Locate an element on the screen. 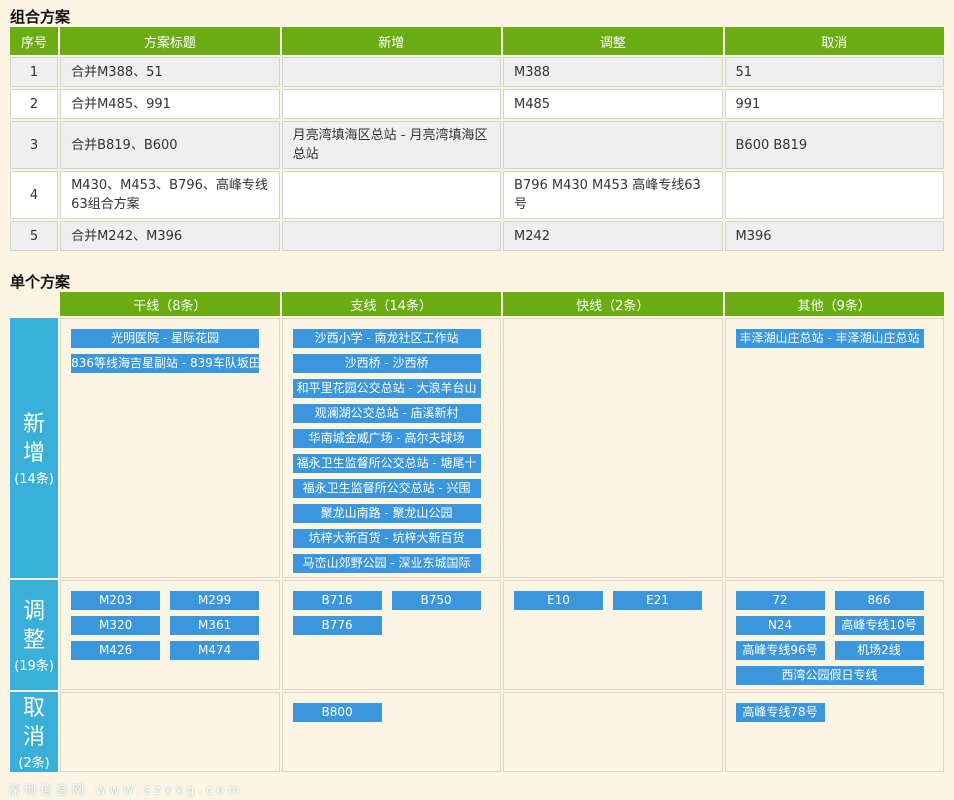  cell-adjust-other: 72 866 N24 高峰专线10号 高峰专线96号 机场2线西湾公园假日专线 is located at coordinates (834, 635).